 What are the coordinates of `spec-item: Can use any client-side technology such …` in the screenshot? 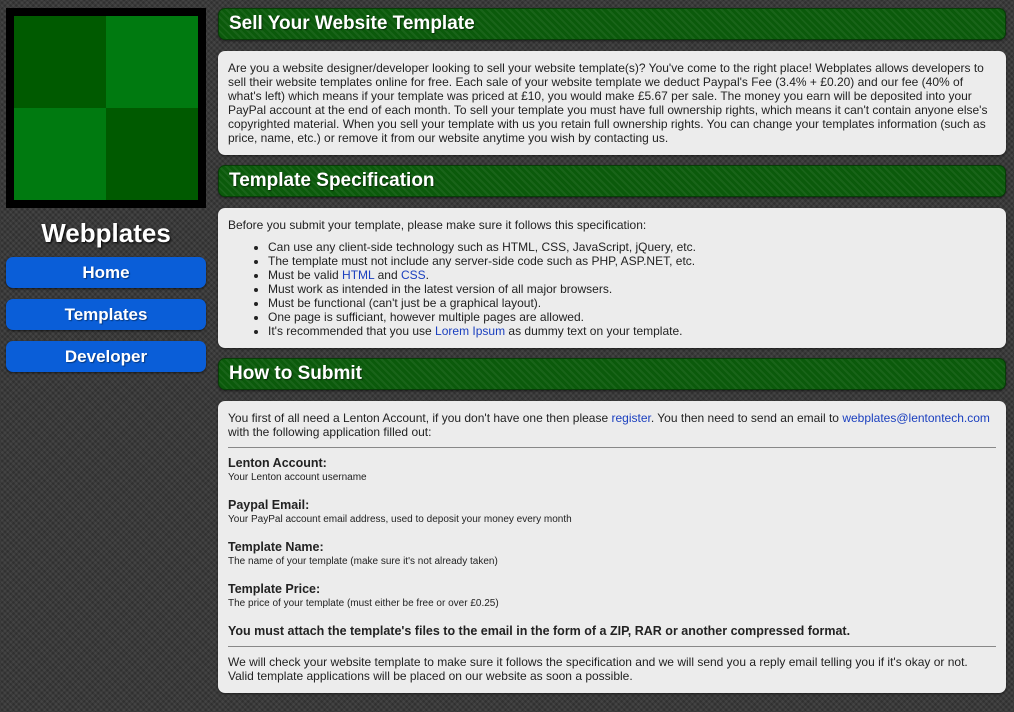 It's located at (632, 247).